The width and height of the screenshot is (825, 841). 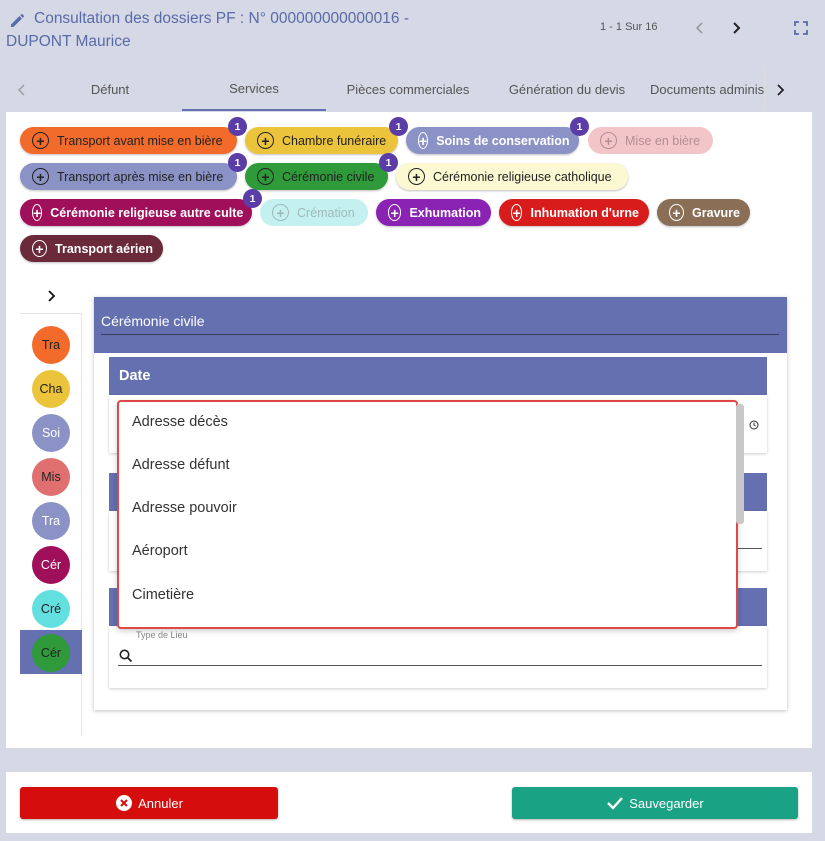 What do you see at coordinates (51, 389) in the screenshot?
I see `sidebar-item-chambre: Cha` at bounding box center [51, 389].